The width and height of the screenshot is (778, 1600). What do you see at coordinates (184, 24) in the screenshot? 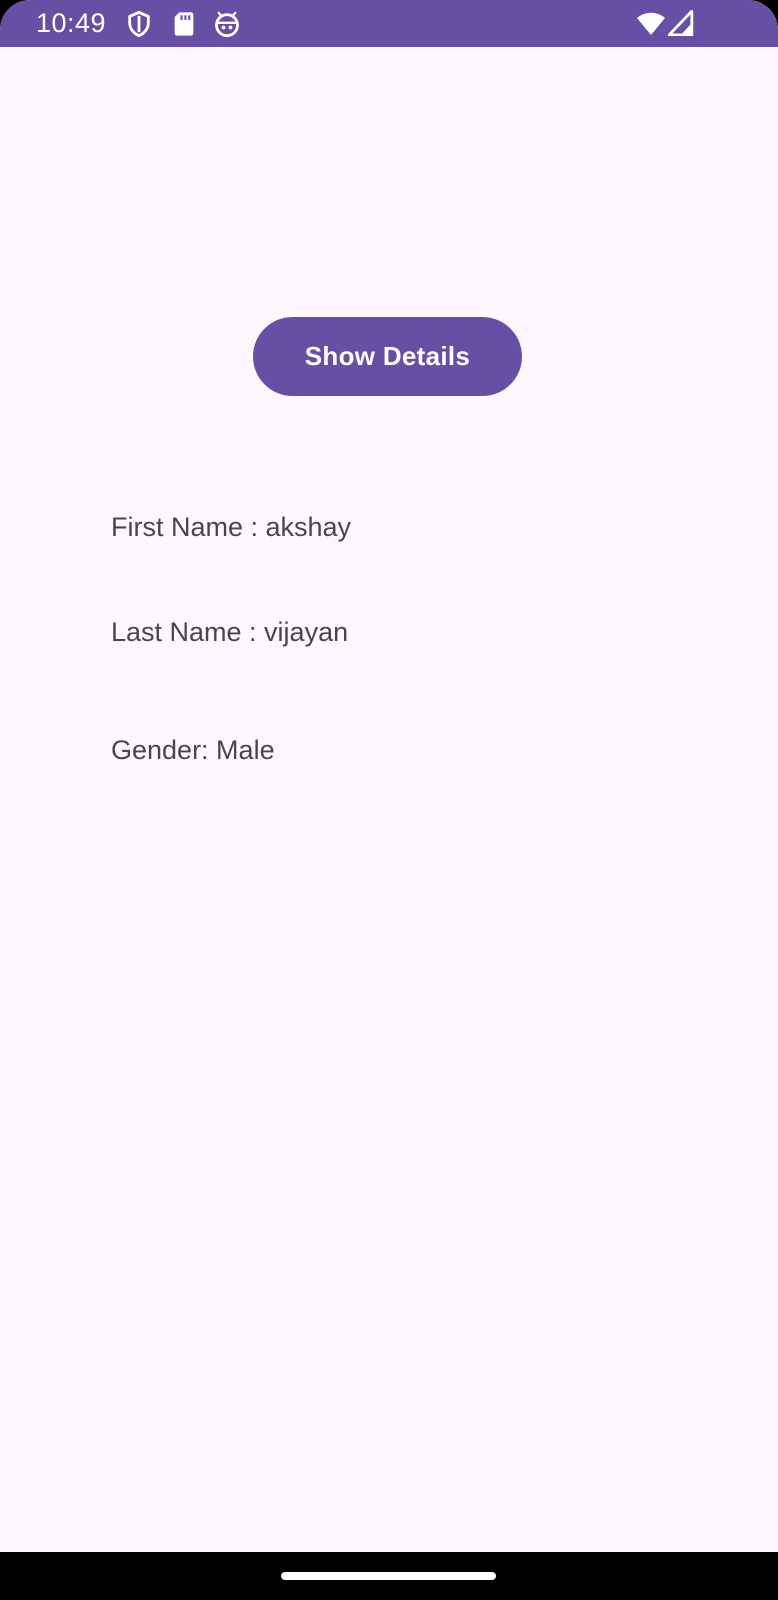
I see `sd-card-icon` at bounding box center [184, 24].